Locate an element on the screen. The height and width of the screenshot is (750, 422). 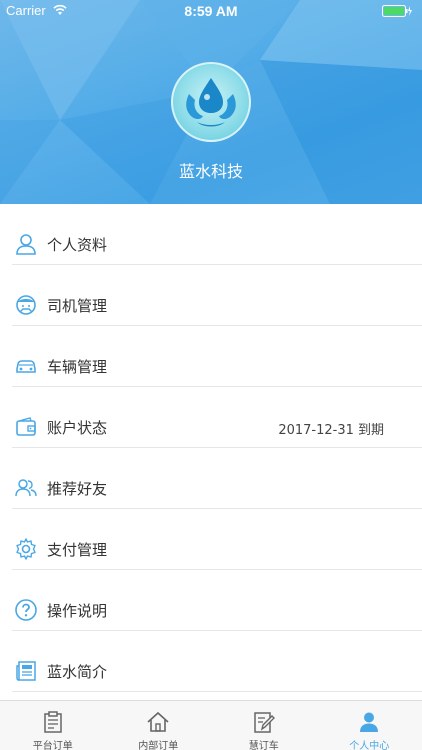
menu-item-instructions: 操作说明 is located at coordinates (211, 600).